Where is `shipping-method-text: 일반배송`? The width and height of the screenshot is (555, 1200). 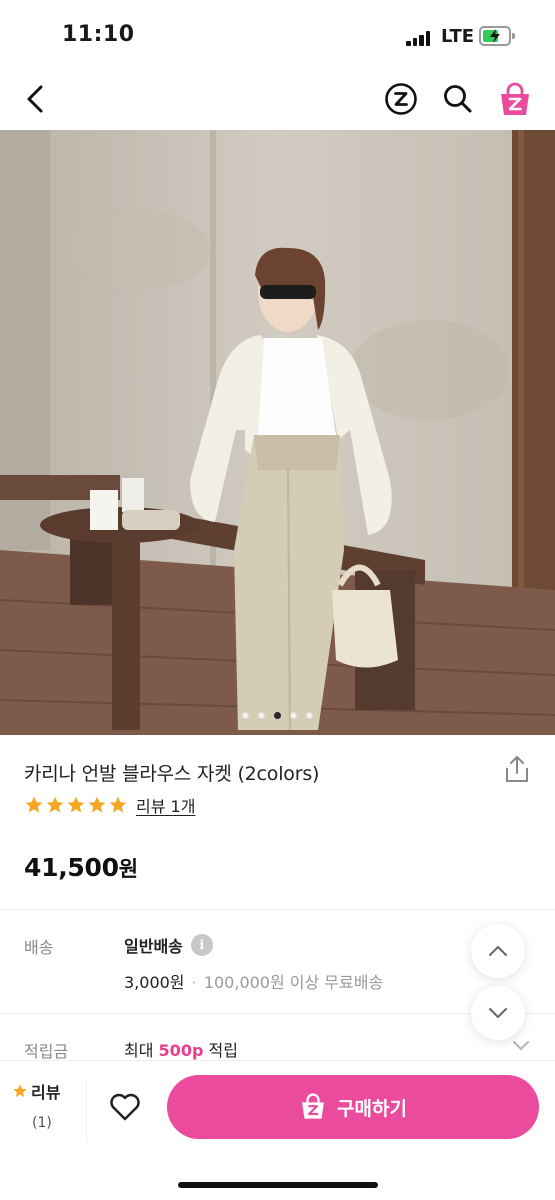
shipping-method-text: 일반배송 is located at coordinates (153, 946).